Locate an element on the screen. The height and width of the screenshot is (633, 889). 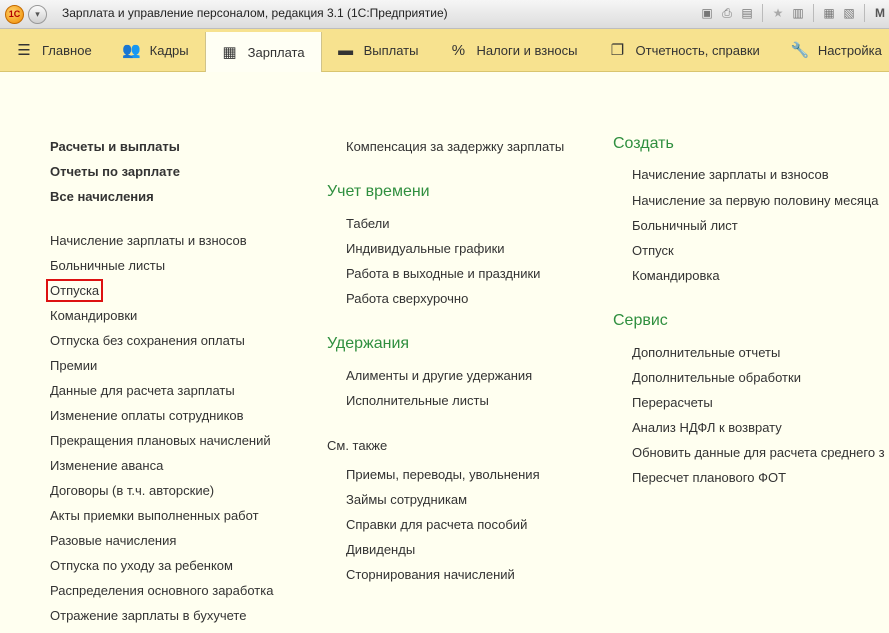
nav-item: Начисление зарплаты и взносов is located at coordinates (148, 240).